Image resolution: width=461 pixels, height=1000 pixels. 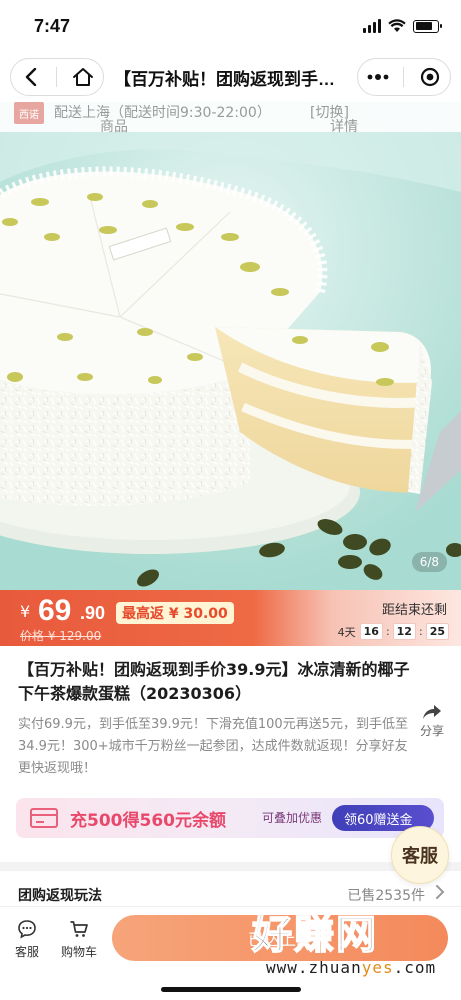 I want to click on cart-button: 购物车, so click(x=79, y=939).